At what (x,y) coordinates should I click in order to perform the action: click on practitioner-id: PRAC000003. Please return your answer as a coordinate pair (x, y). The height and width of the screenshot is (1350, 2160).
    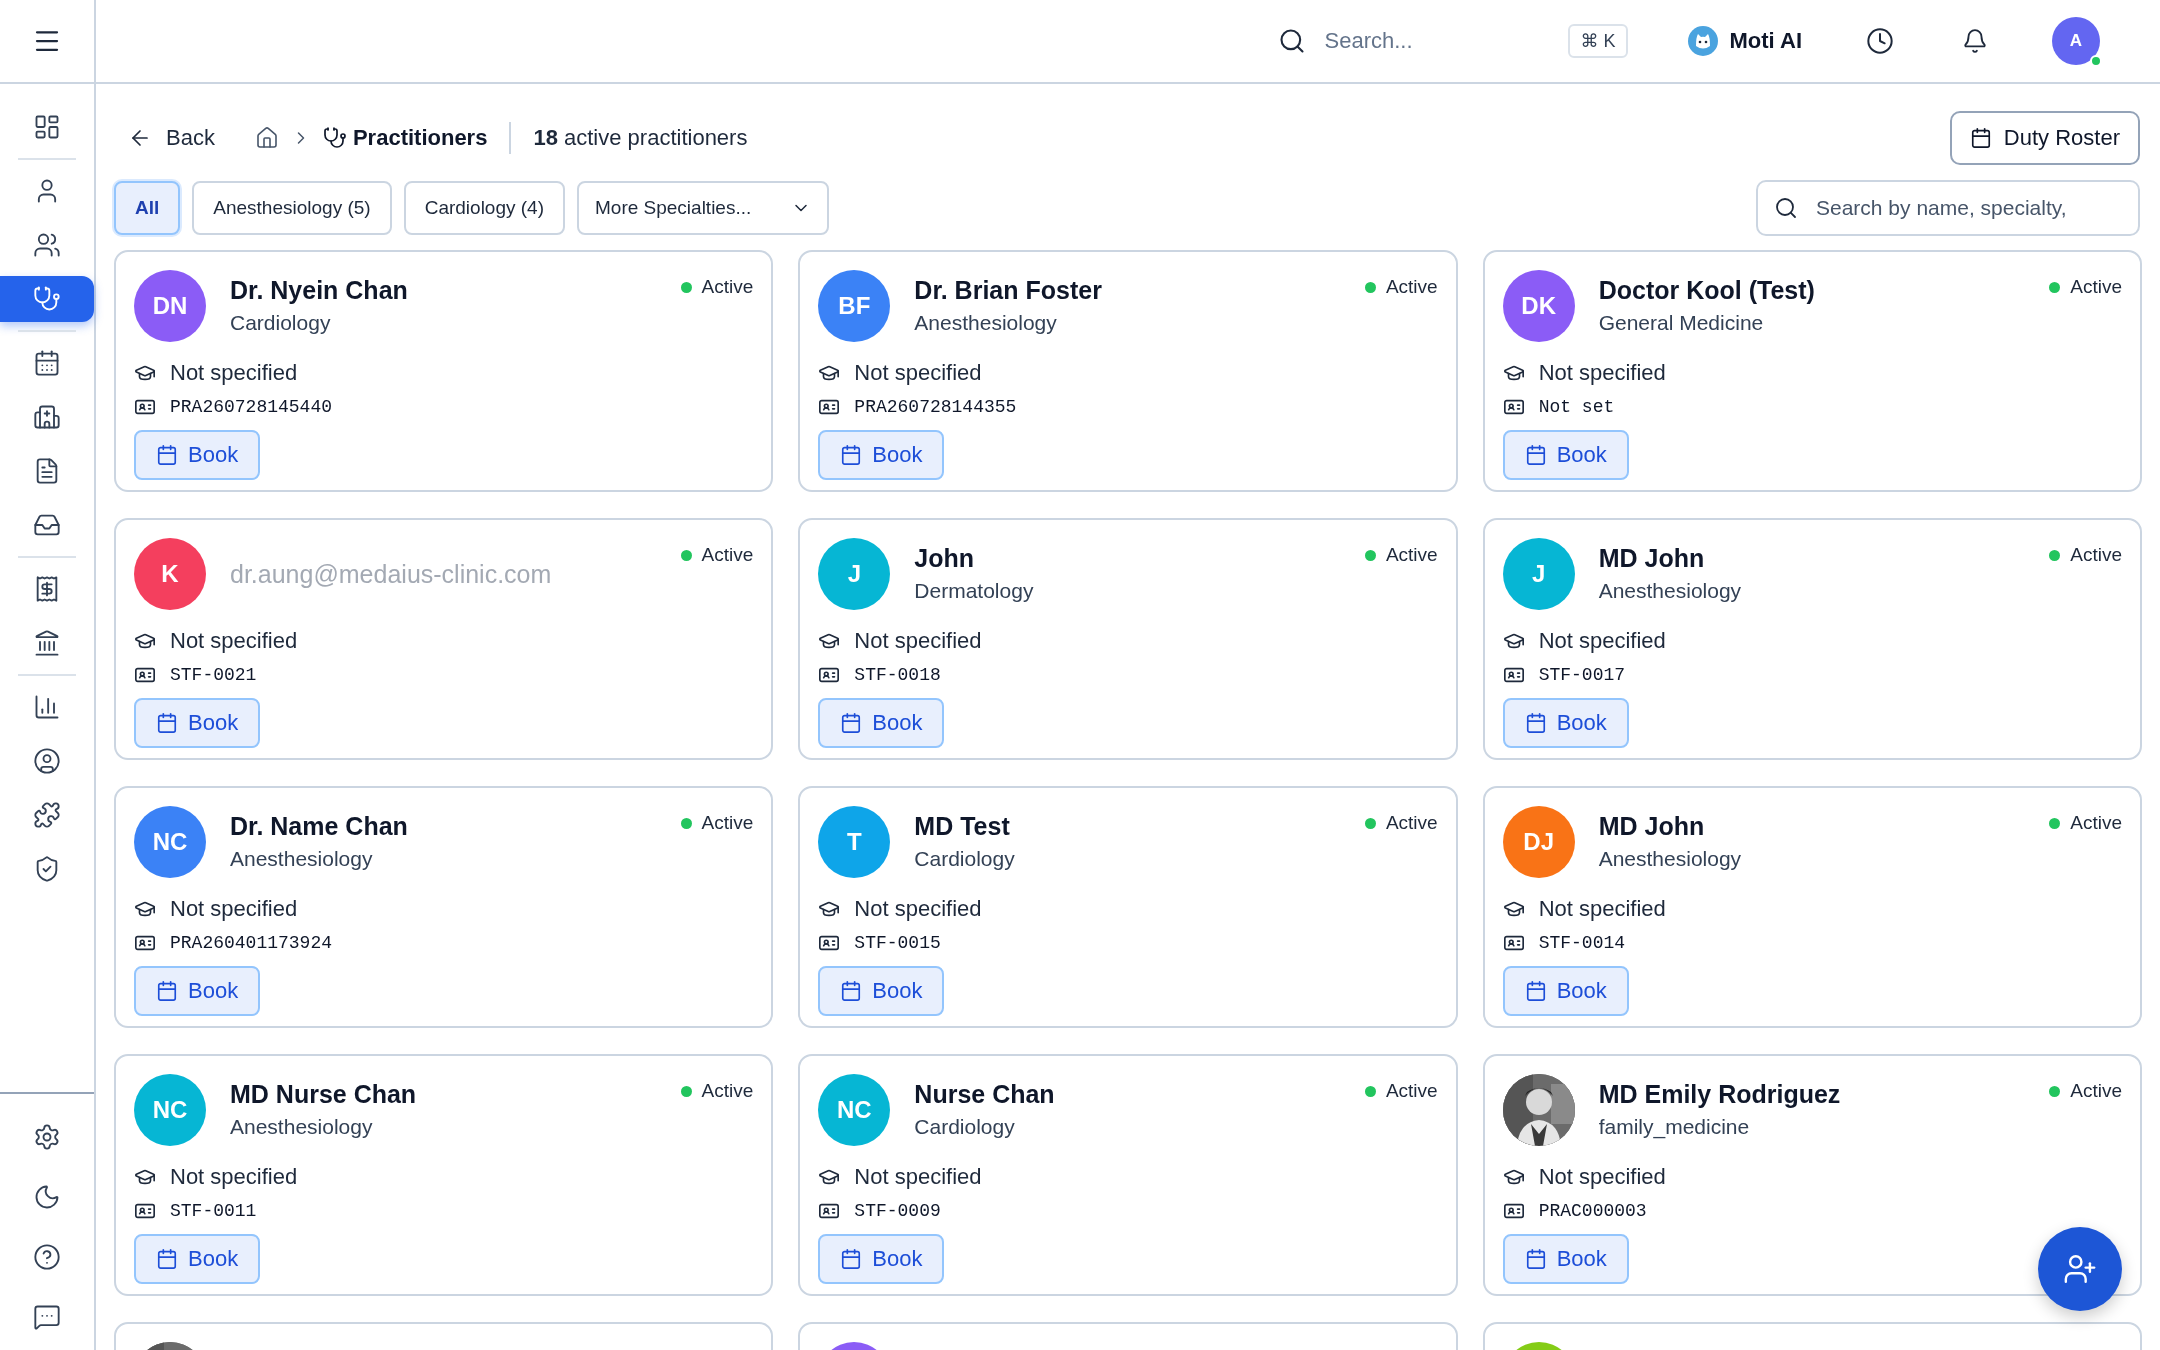
    Looking at the image, I should click on (1592, 1211).